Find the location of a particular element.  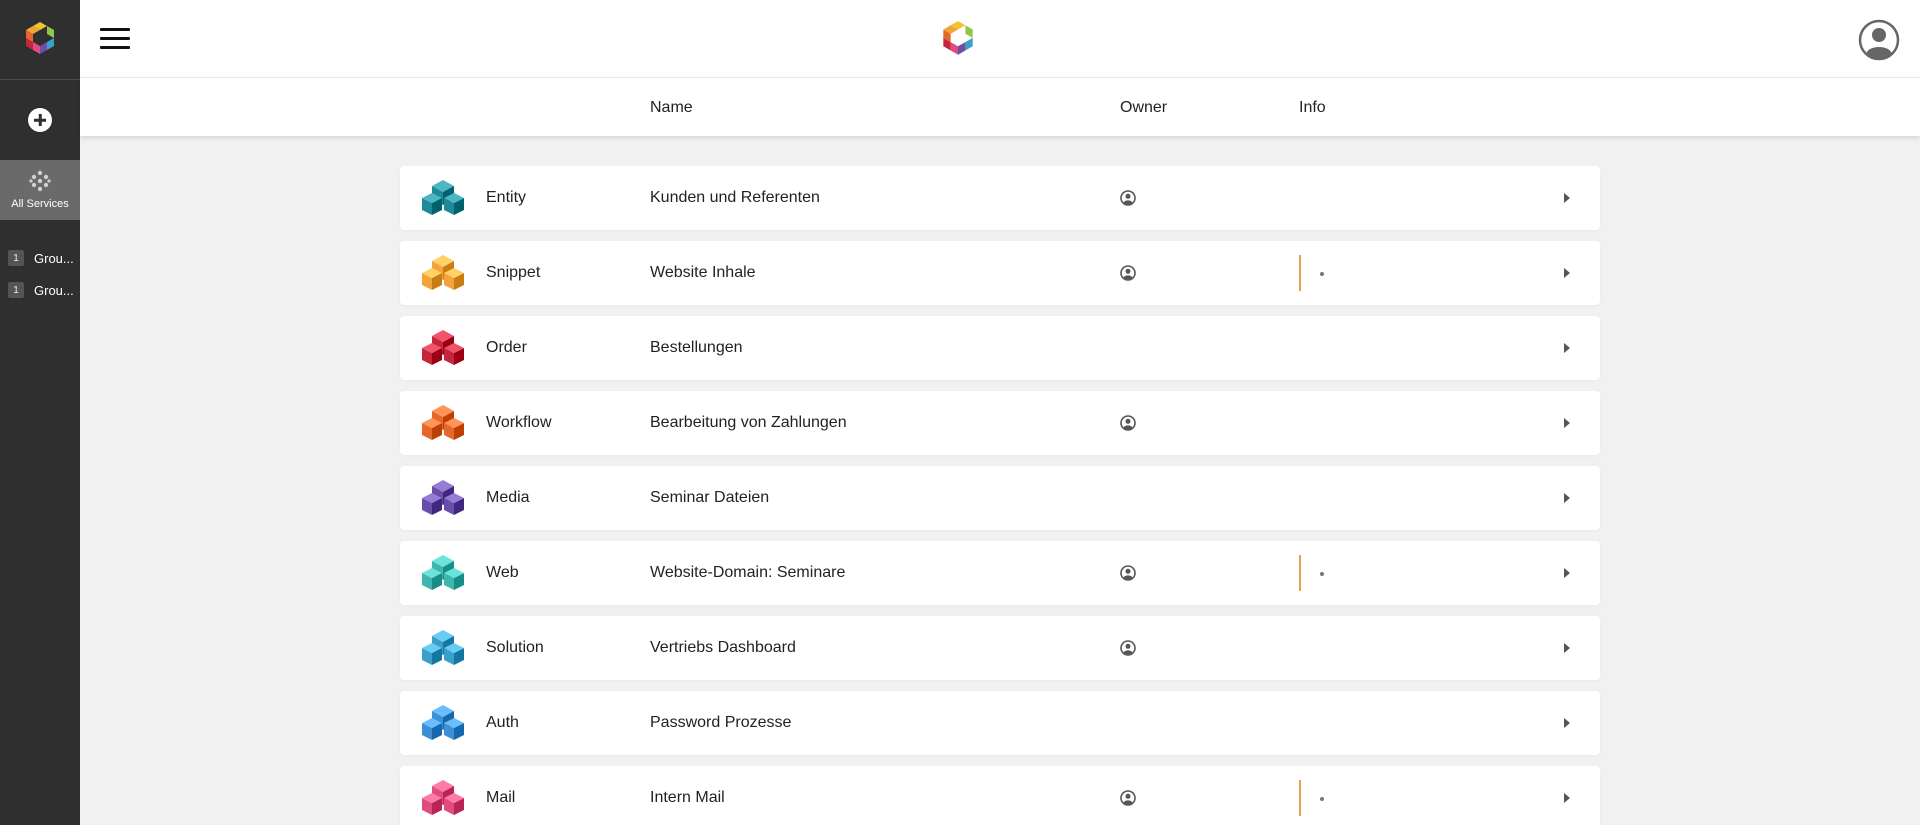

service-type: Web is located at coordinates (502, 572).